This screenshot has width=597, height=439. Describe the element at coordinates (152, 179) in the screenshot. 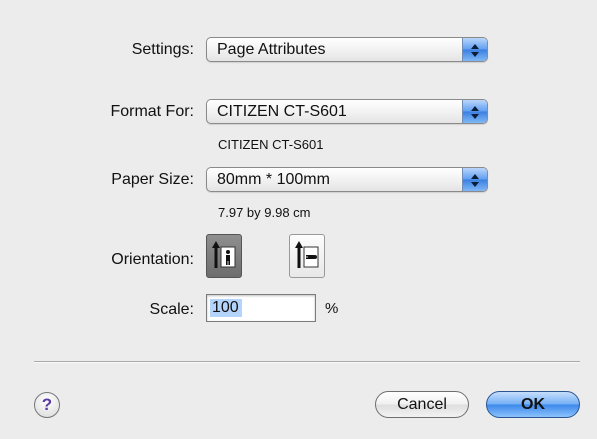

I see `paper-size-label: Paper Size:` at that location.